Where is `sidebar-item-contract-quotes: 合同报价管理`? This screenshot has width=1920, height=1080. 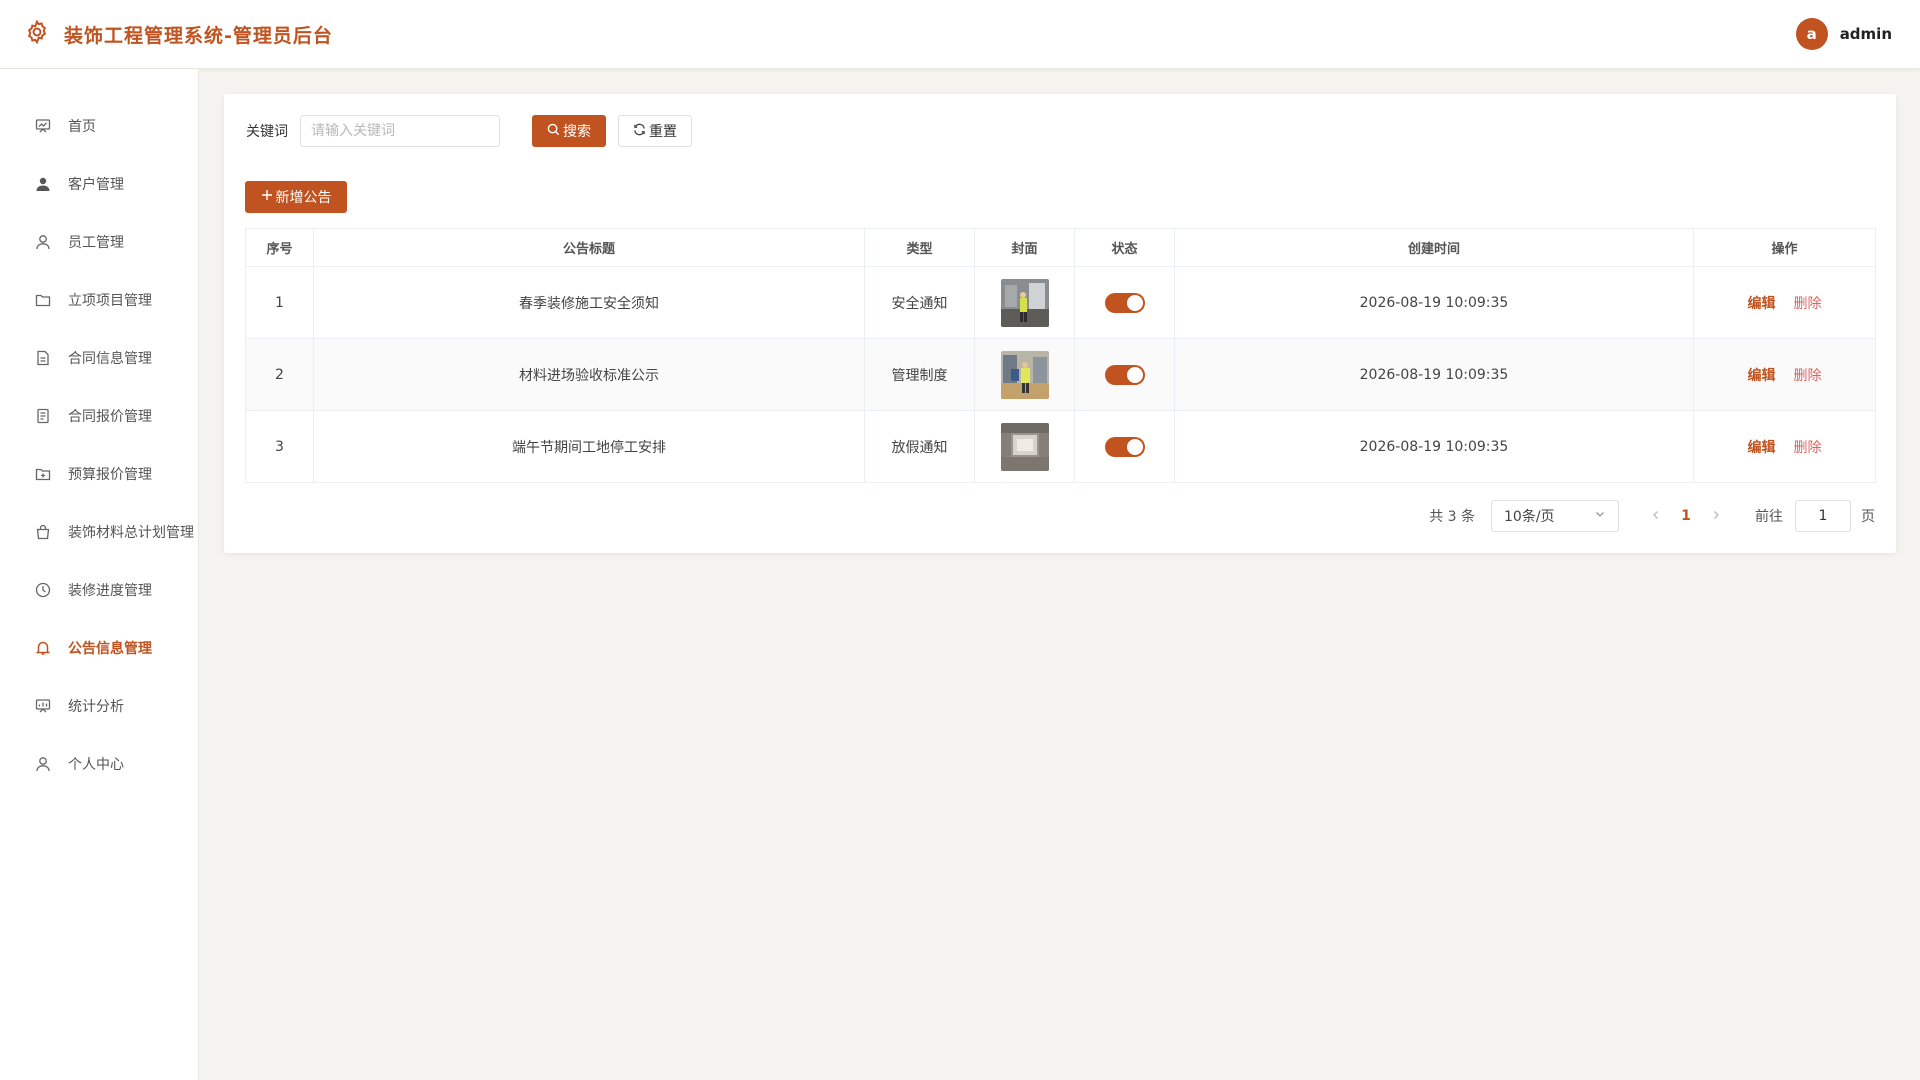 sidebar-item-contract-quotes: 合同报价管理 is located at coordinates (99, 416).